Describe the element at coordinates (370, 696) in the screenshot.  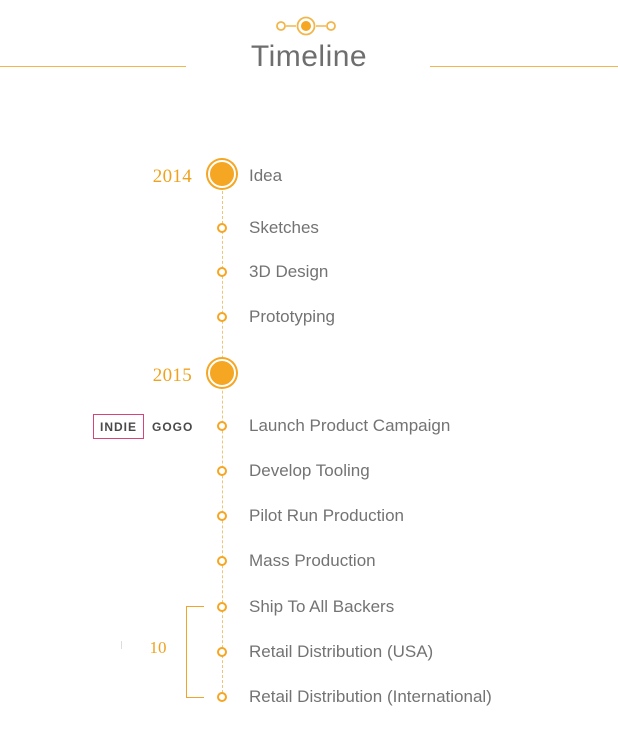
I see `milestone-retail-international: Retail Distribution (International)` at that location.